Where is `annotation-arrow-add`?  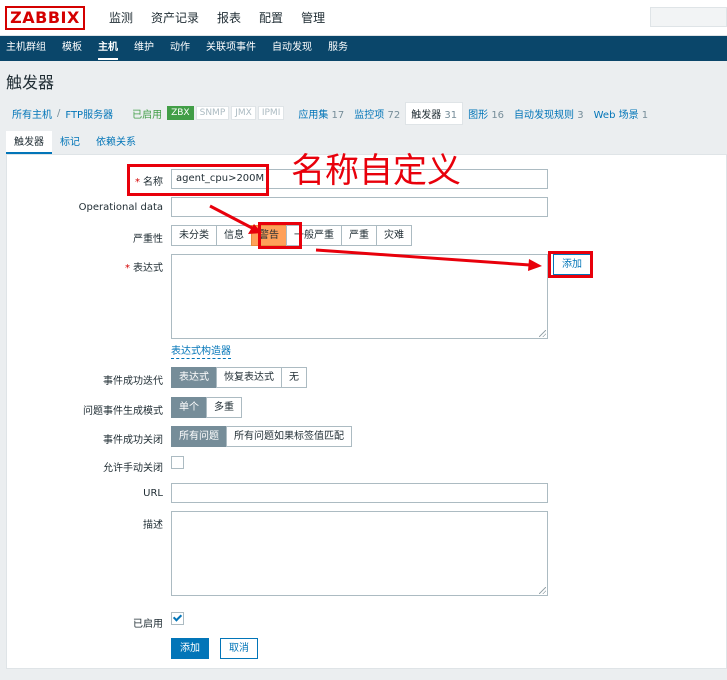
annotation-arrow-add is located at coordinates (423, 257).